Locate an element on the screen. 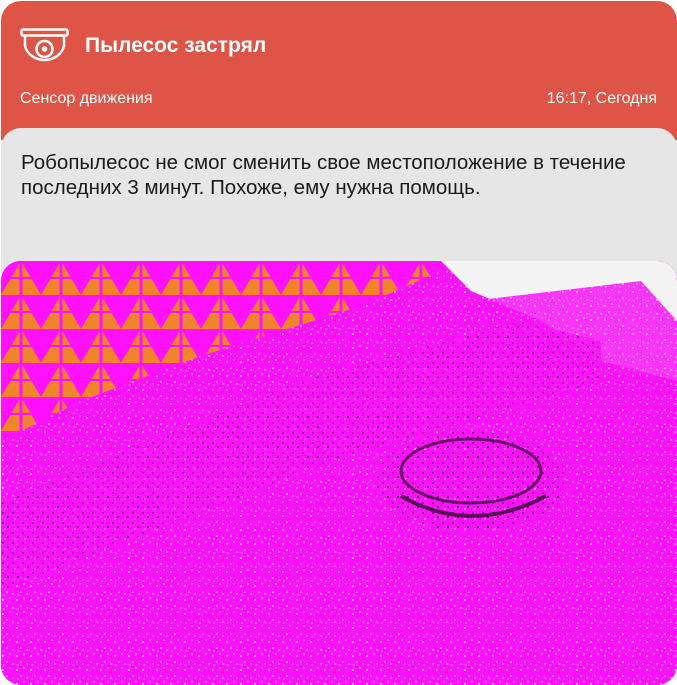 The width and height of the screenshot is (677, 685). timestamp: 16:17, Сегодня is located at coordinates (601, 98).